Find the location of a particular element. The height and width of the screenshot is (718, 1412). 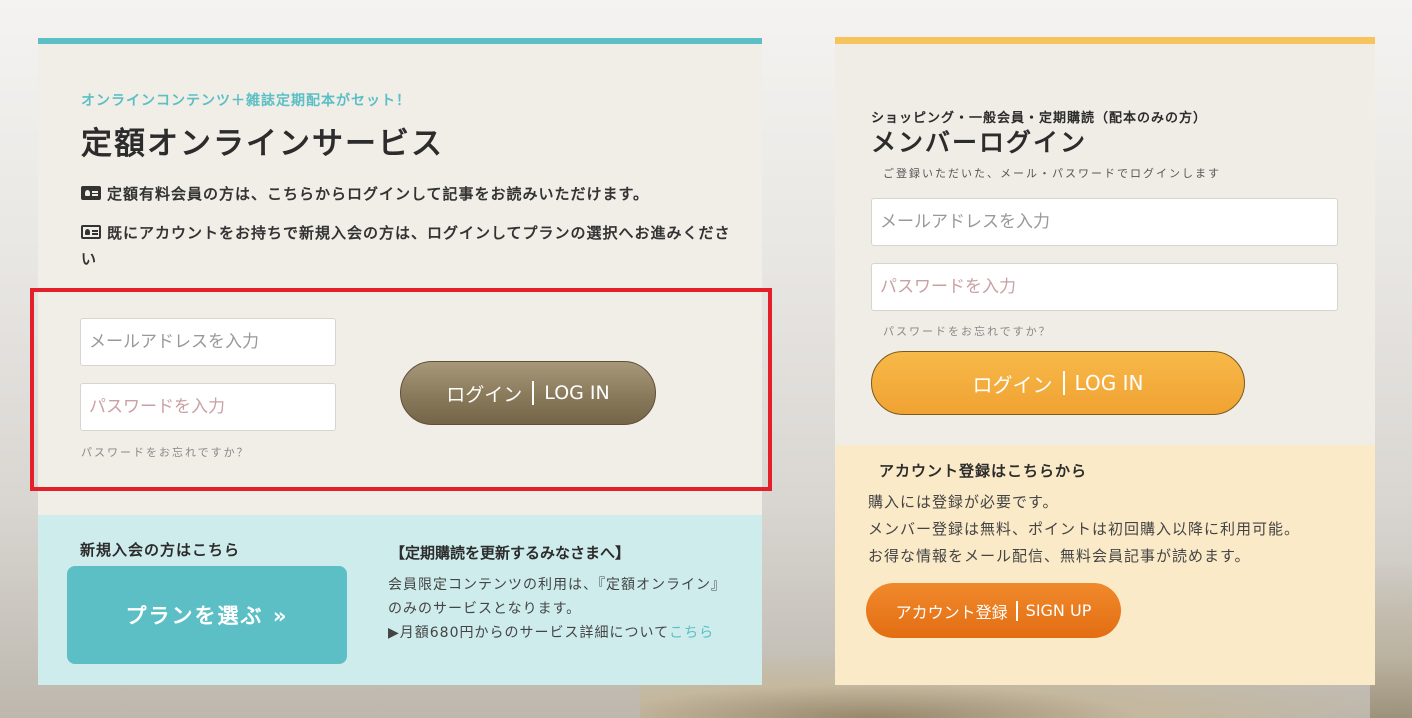

id-card-icon is located at coordinates (91, 193).